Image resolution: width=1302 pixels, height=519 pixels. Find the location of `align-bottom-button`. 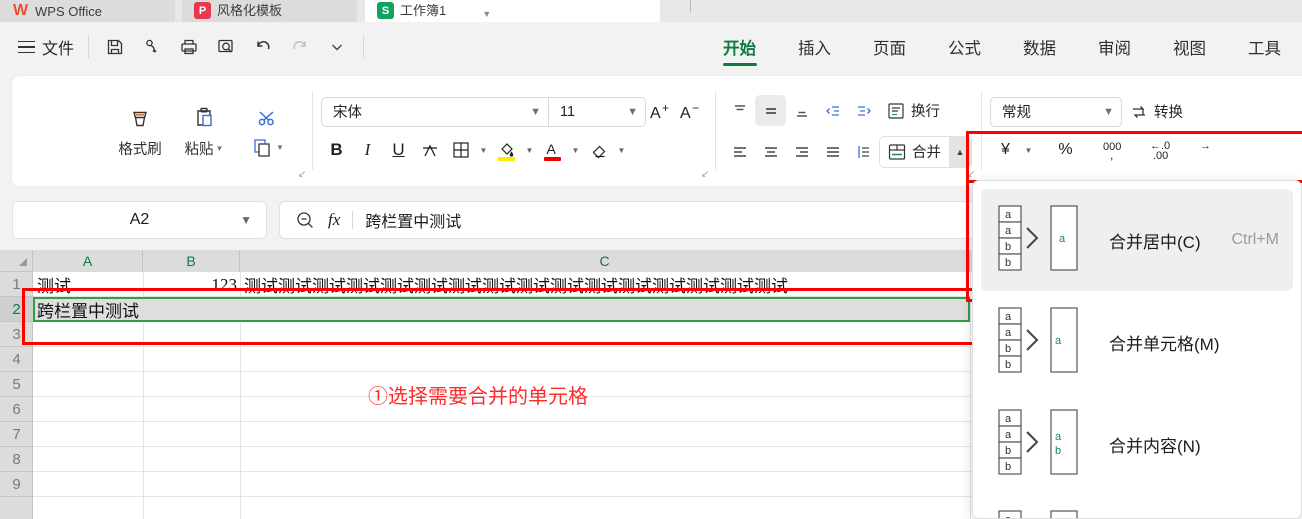

align-bottom-button is located at coordinates (801, 110).